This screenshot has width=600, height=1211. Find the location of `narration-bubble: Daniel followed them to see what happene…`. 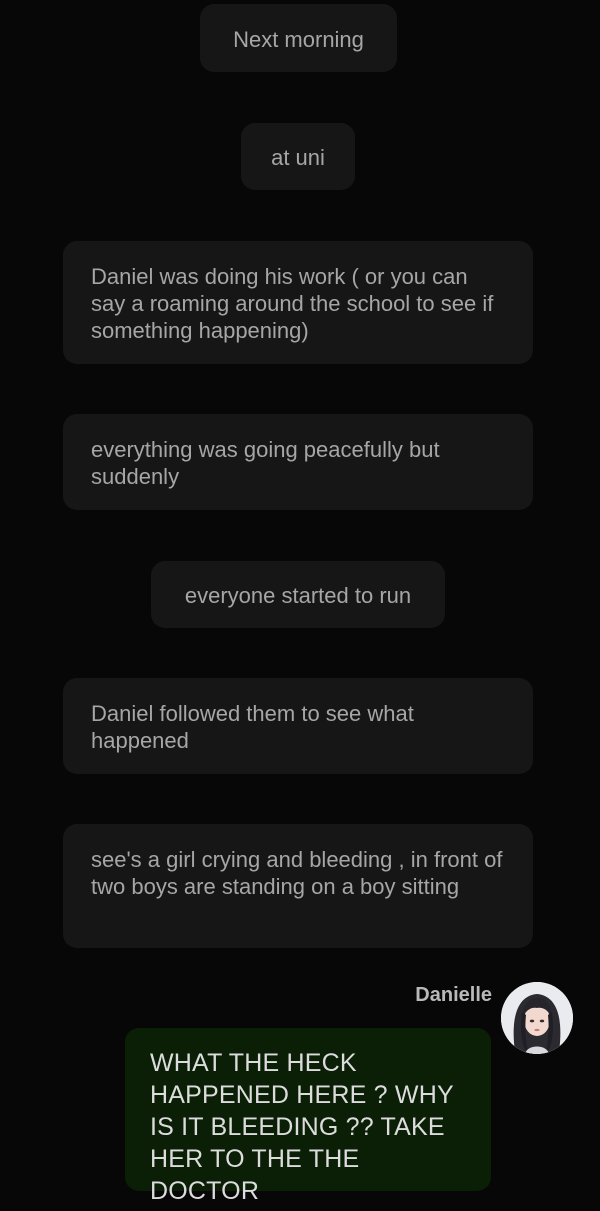

narration-bubble: Daniel followed them to see what happene… is located at coordinates (298, 726).